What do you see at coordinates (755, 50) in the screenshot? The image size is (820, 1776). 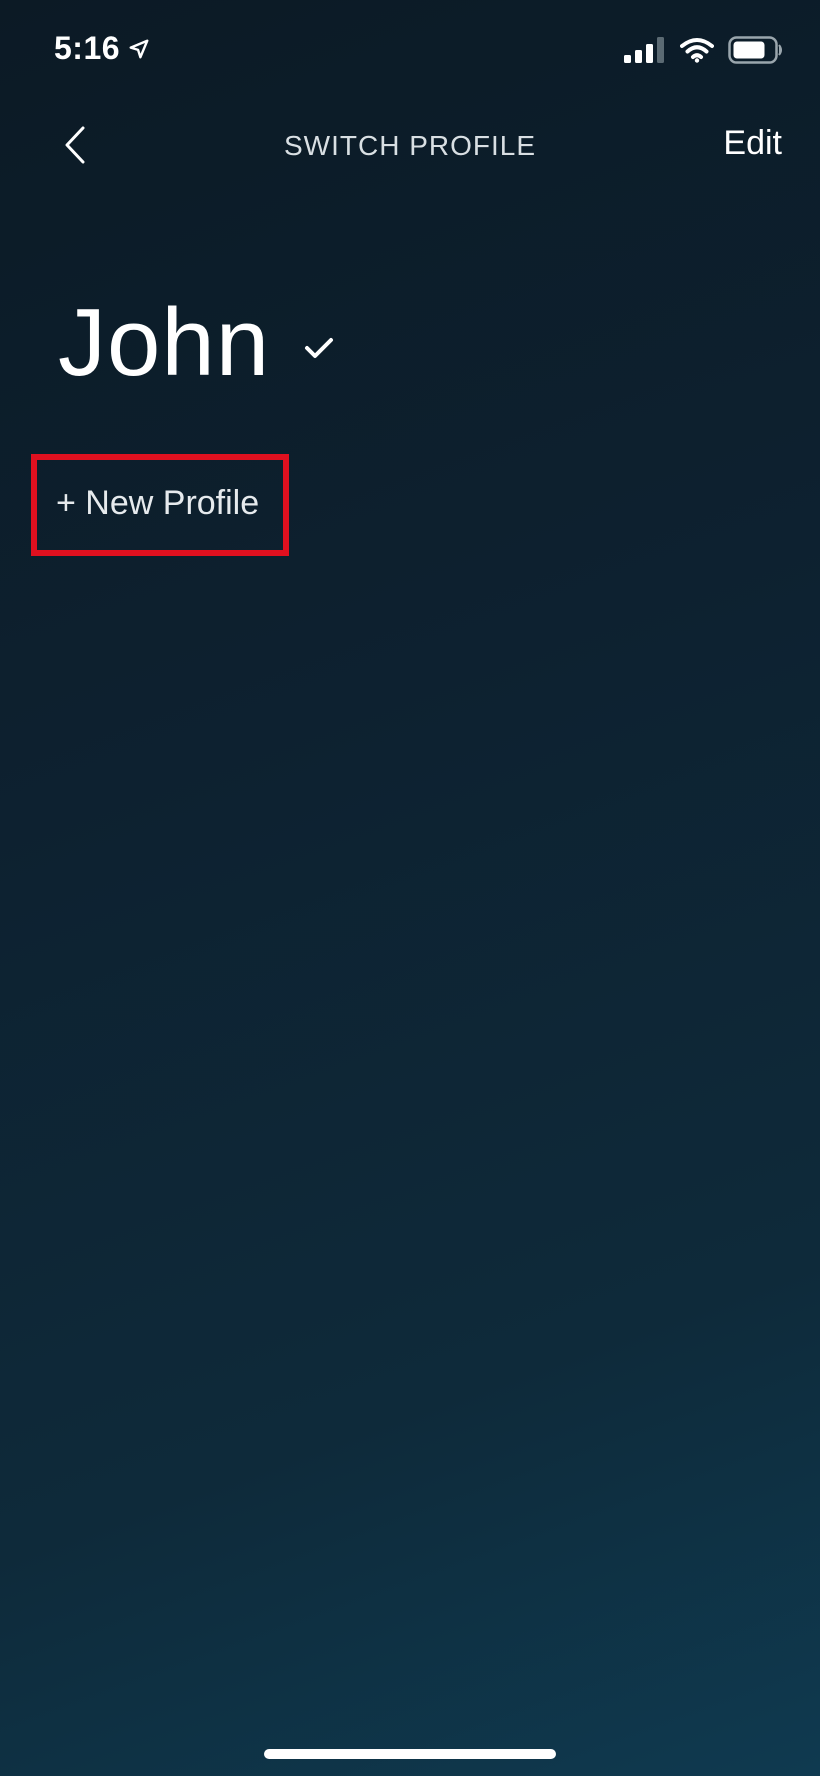 I see `battery-icon` at bounding box center [755, 50].